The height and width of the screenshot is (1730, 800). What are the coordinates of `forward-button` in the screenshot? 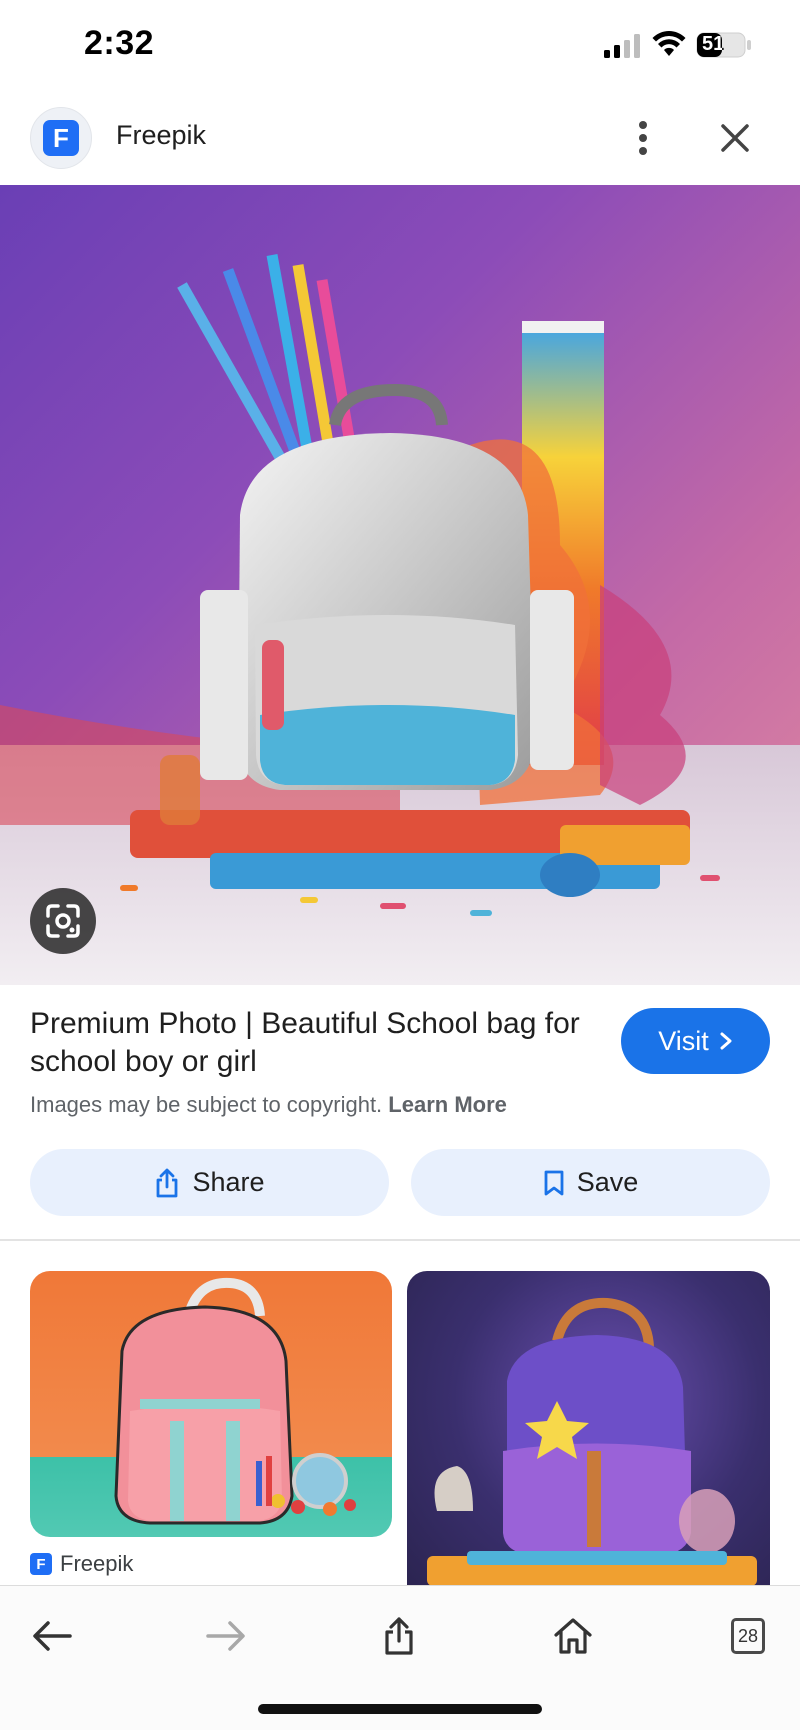 It's located at (226, 1636).